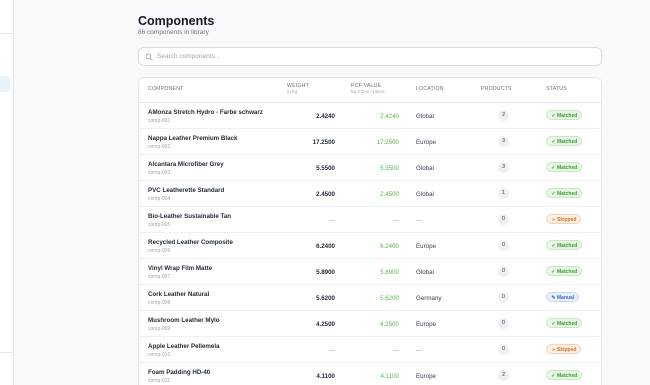 The width and height of the screenshot is (650, 385). Describe the element at coordinates (298, 89) in the screenshot. I see `column-header-weight: WEIGHT in kg` at that location.